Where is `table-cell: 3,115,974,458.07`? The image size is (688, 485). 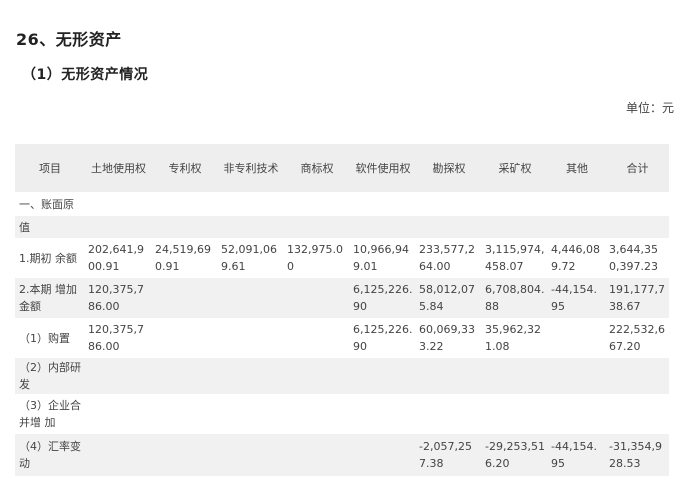 table-cell: 3,115,974,458.07 is located at coordinates (515, 258).